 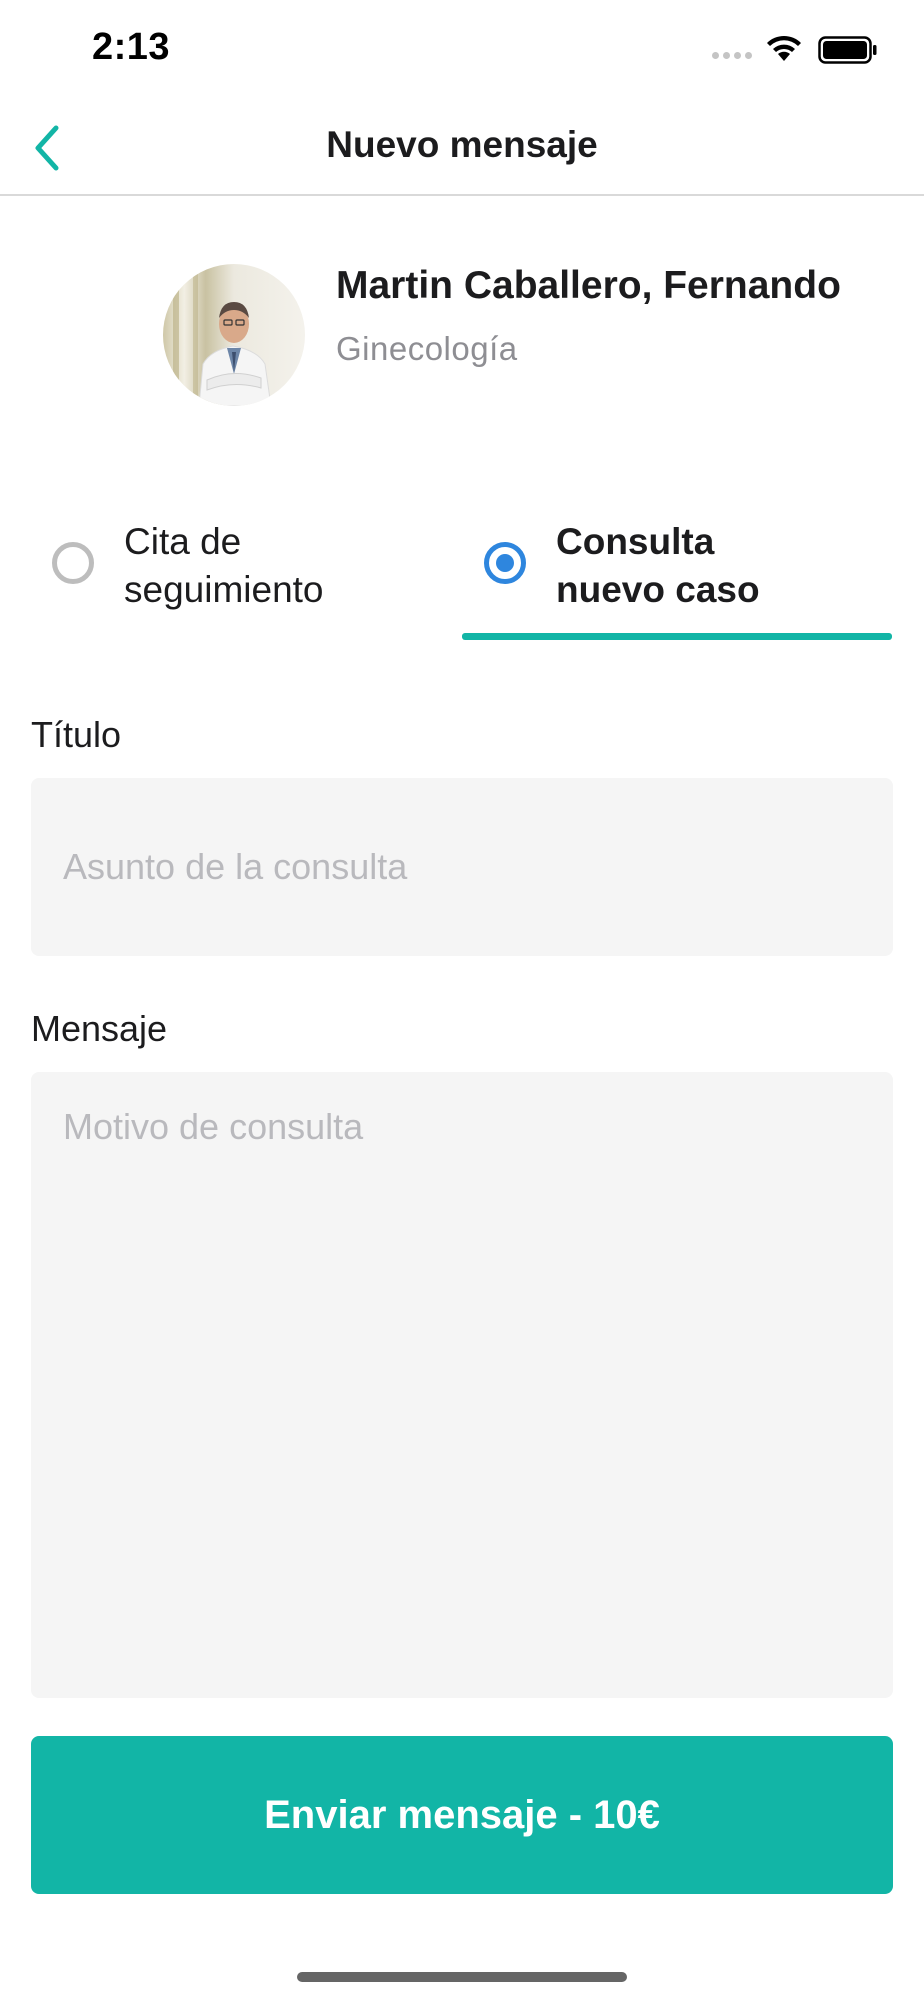 I want to click on title-input, so click(x=462, y=867).